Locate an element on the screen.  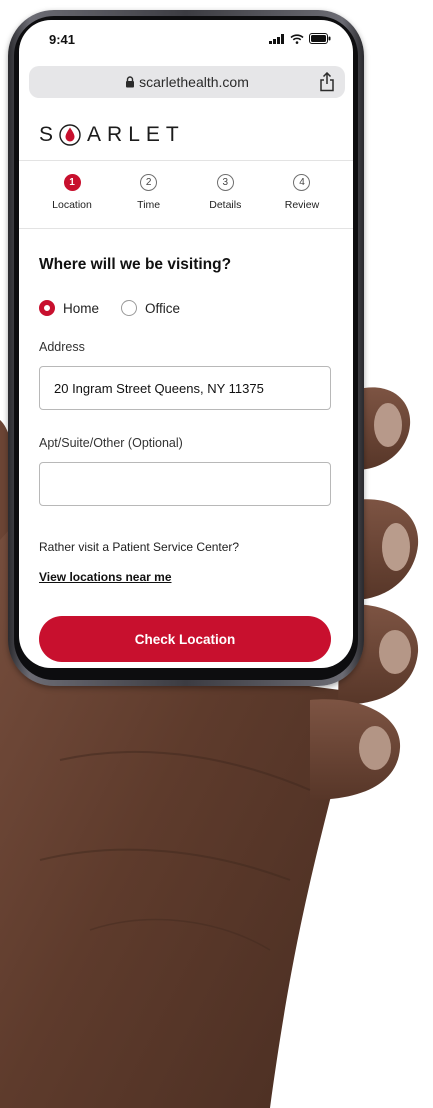
brand-logo: S ARLET is located at coordinates (112, 135).